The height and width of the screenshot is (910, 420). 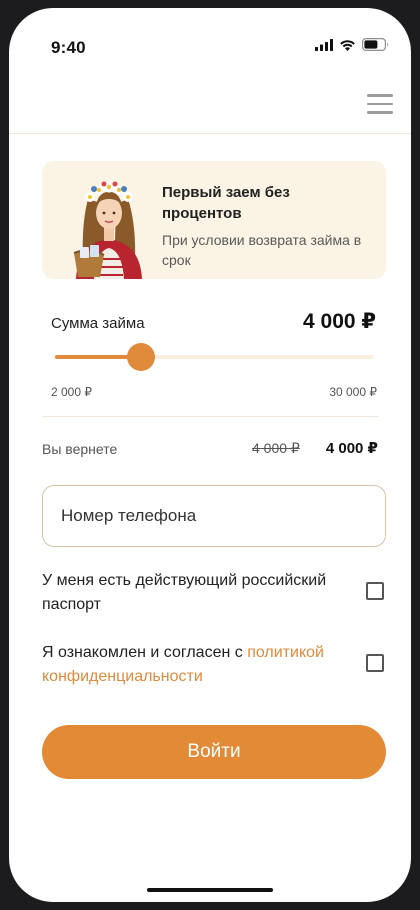 I want to click on passport-checkbox, so click(x=375, y=591).